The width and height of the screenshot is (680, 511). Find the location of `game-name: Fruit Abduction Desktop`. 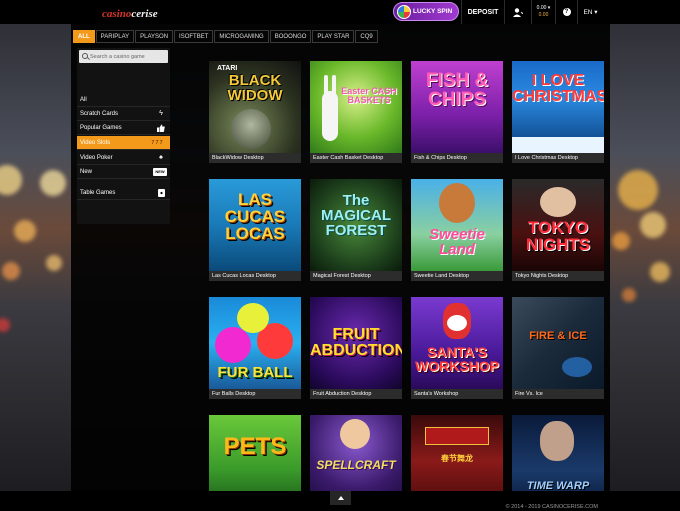

game-name: Fruit Abduction Desktop is located at coordinates (356, 394).